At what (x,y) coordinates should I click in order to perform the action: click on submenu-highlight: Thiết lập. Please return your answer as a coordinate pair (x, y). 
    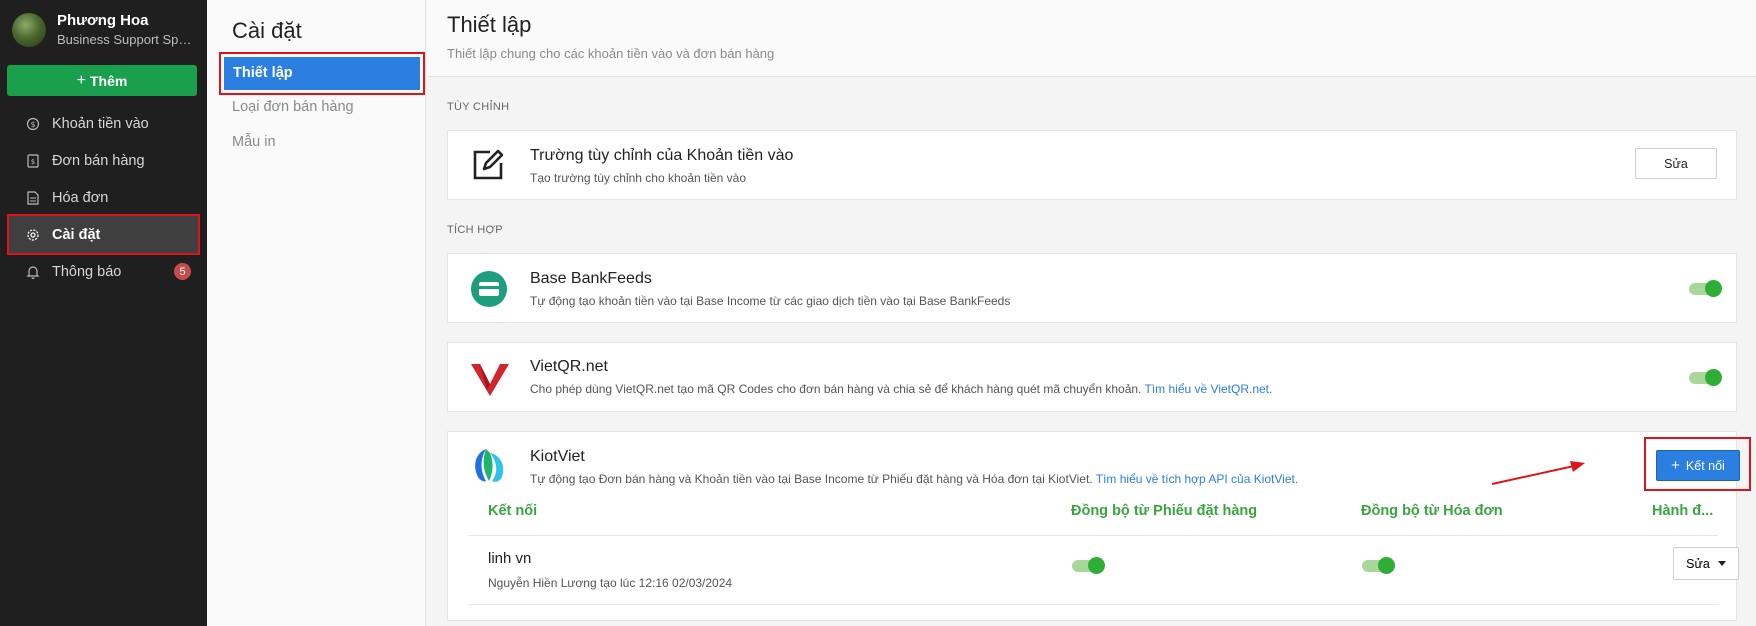
    Looking at the image, I should click on (322, 73).